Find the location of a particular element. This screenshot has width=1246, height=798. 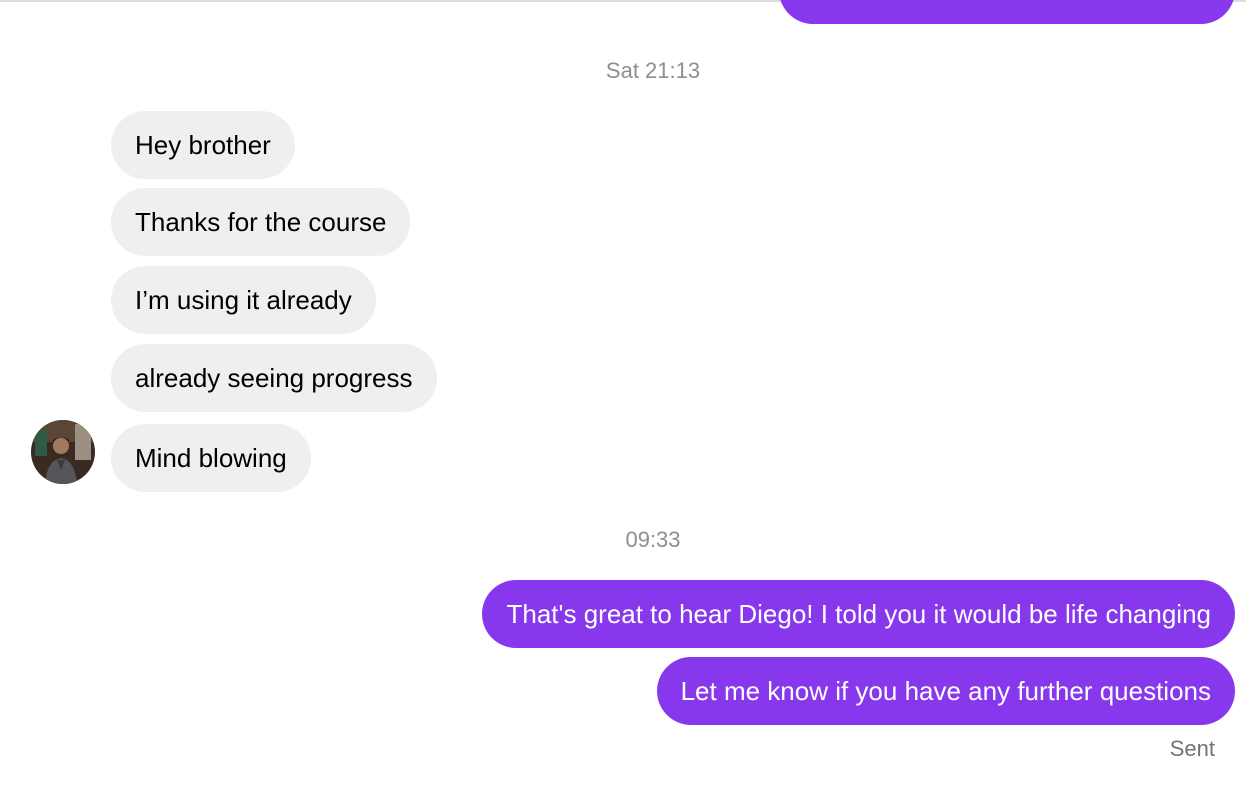

time-separator-timestamp: 09:33 is located at coordinates (653, 539).